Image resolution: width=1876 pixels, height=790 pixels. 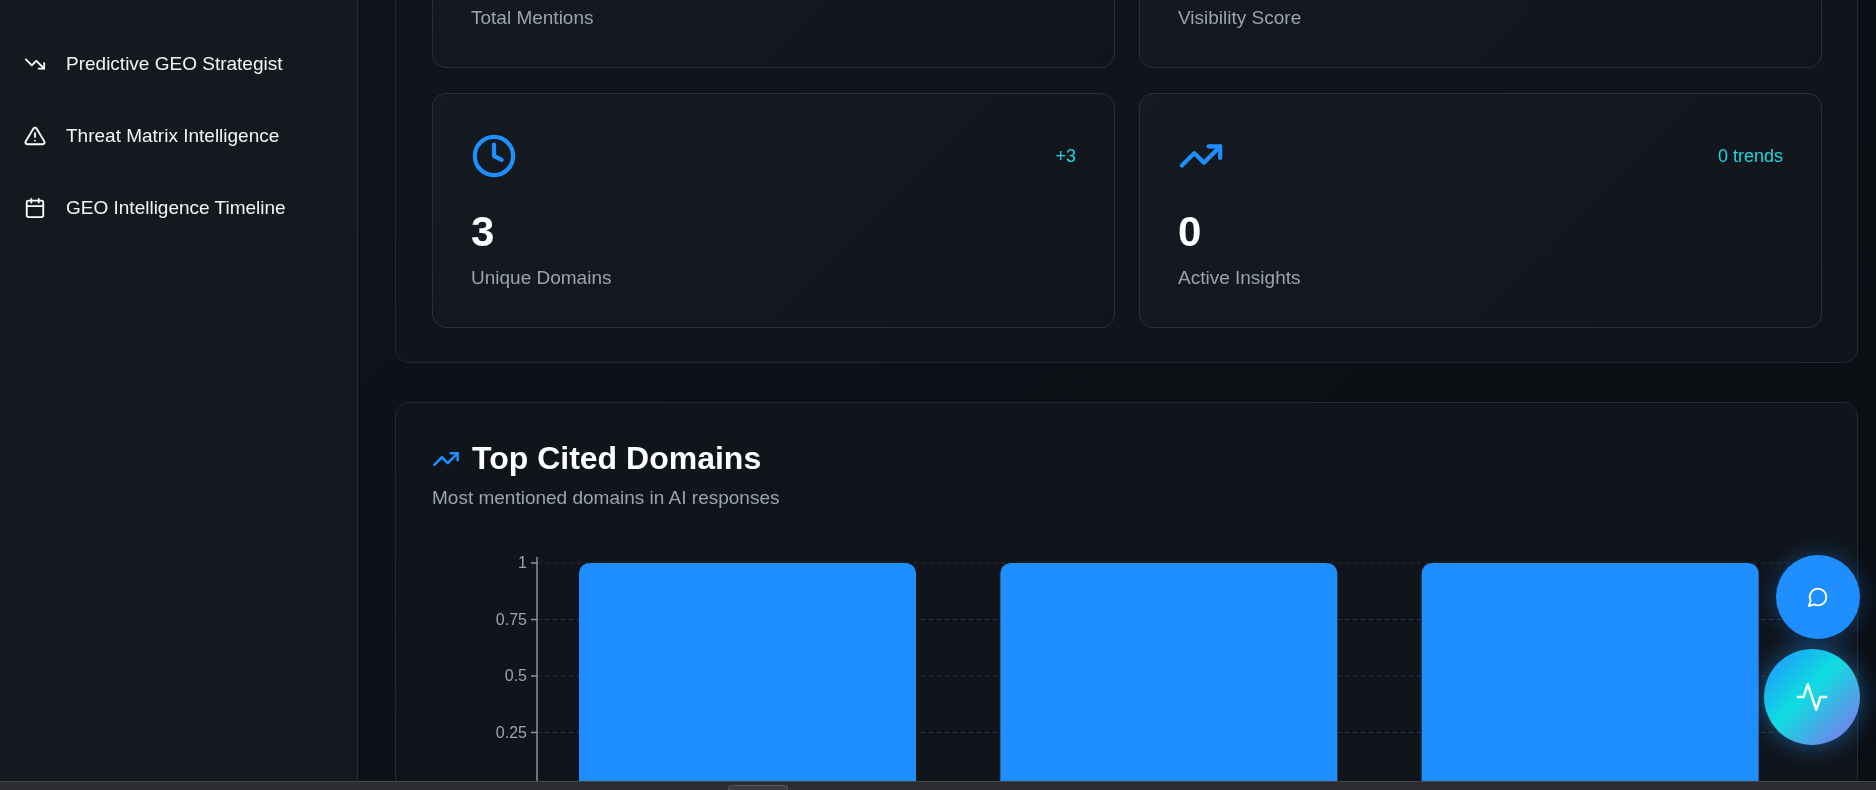 What do you see at coordinates (494, 156) in the screenshot?
I see `clock-icon` at bounding box center [494, 156].